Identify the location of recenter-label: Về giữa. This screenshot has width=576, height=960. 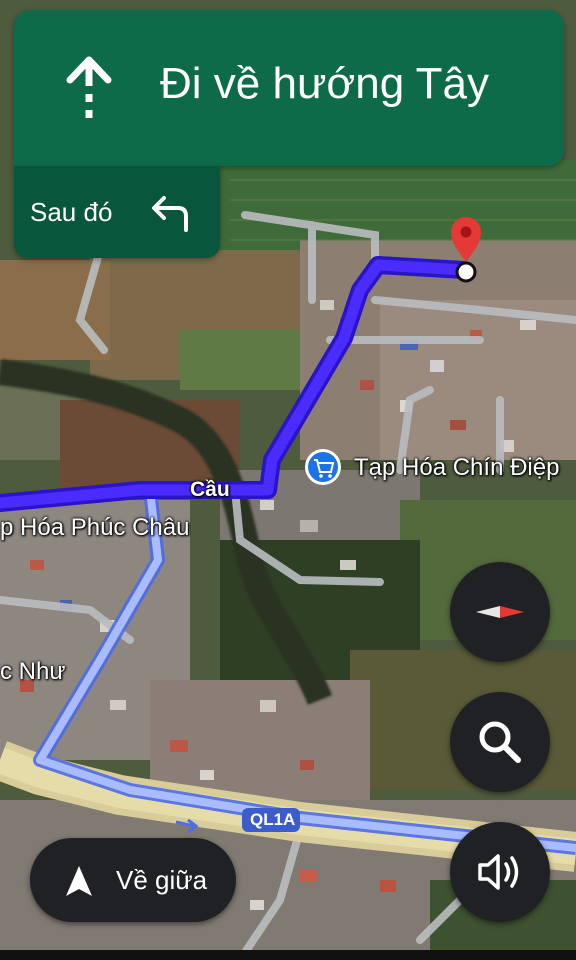
(162, 880).